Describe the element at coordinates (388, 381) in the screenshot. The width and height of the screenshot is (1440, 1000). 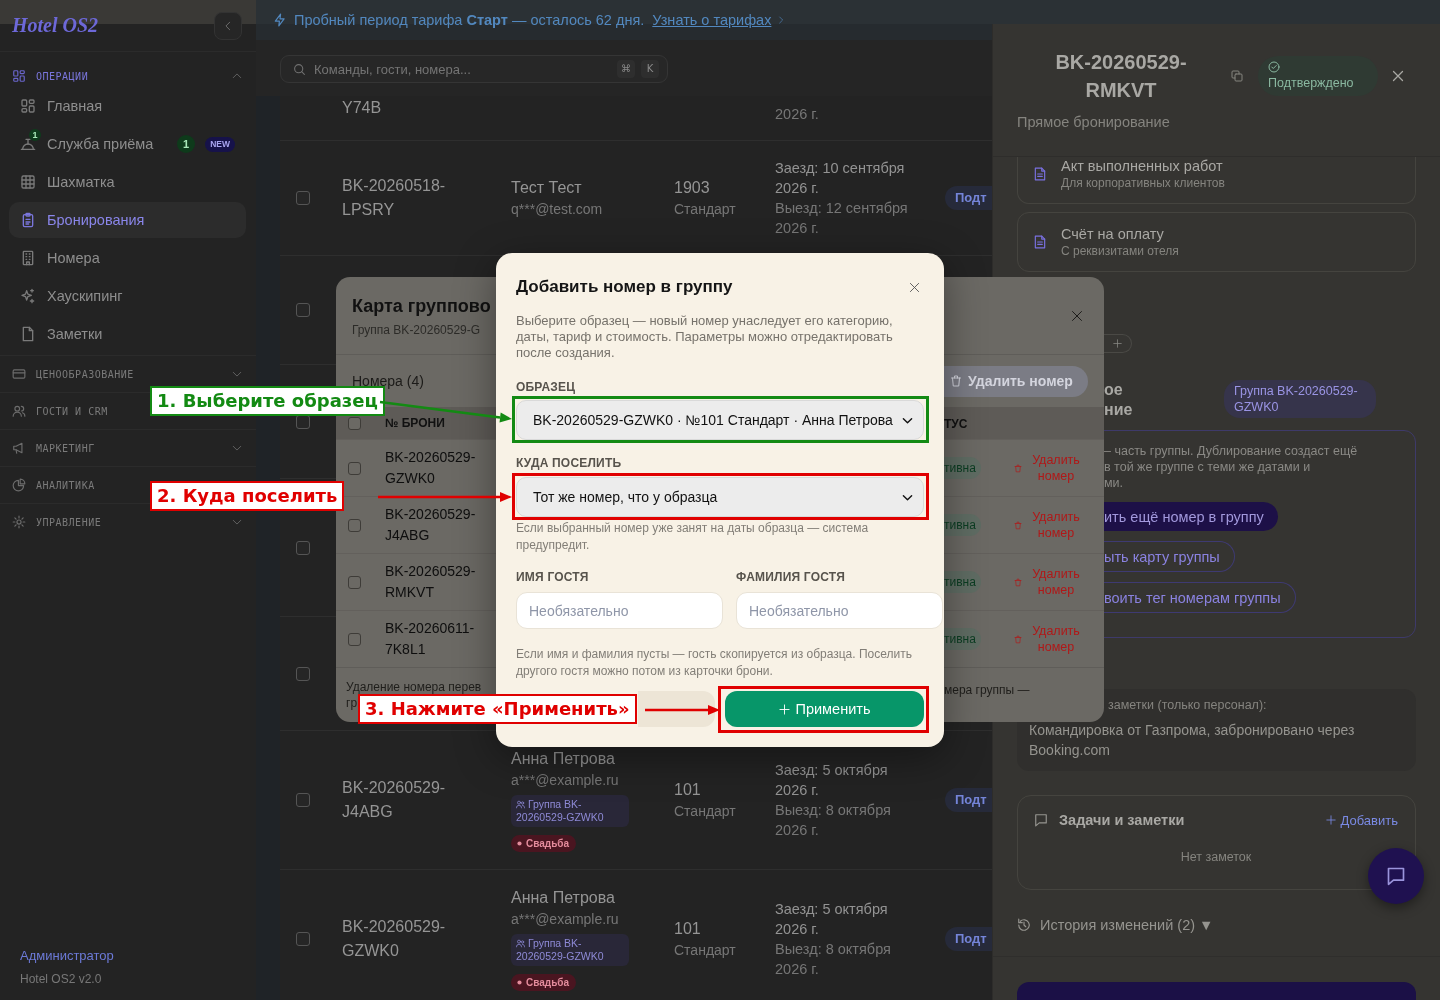
I see `rooms-heading: Номера (4)` at that location.